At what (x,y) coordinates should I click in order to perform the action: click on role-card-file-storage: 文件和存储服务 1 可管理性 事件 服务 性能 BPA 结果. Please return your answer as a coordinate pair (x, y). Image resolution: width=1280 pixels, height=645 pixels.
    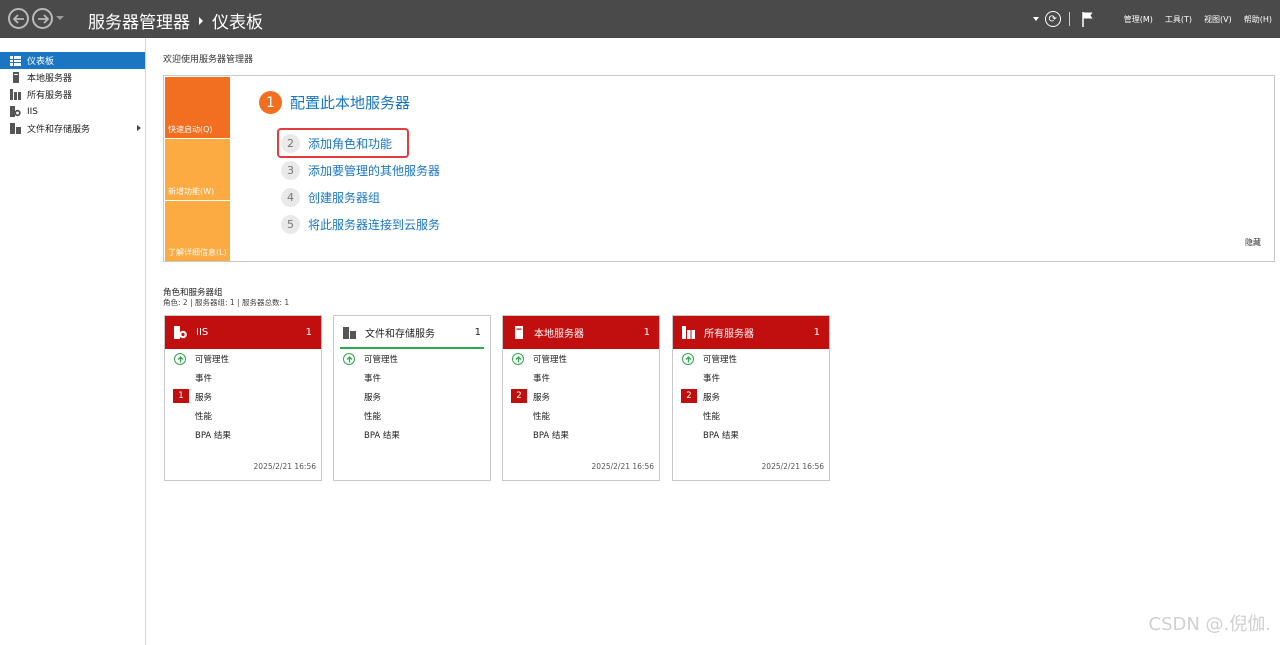
    Looking at the image, I should click on (412, 398).